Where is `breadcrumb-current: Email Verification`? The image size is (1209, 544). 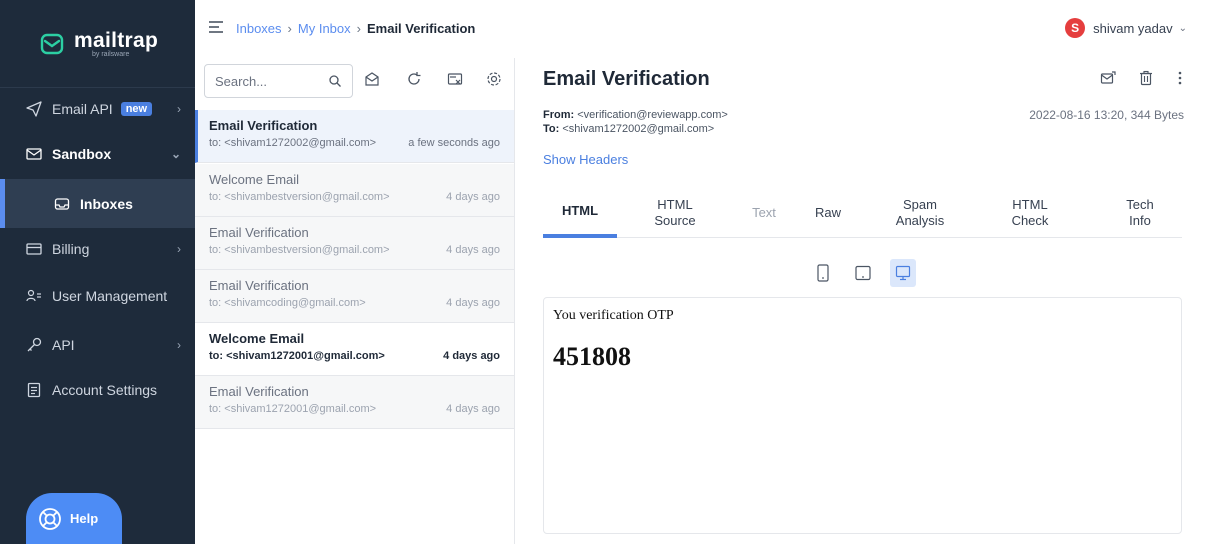 breadcrumb-current: Email Verification is located at coordinates (421, 28).